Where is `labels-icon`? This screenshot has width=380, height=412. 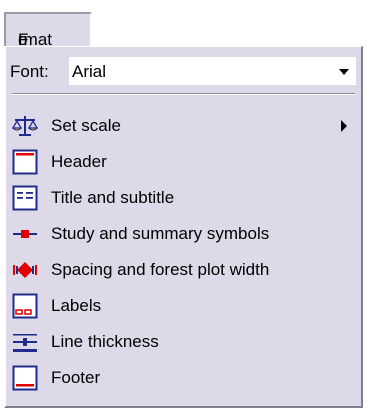 labels-icon is located at coordinates (25, 306).